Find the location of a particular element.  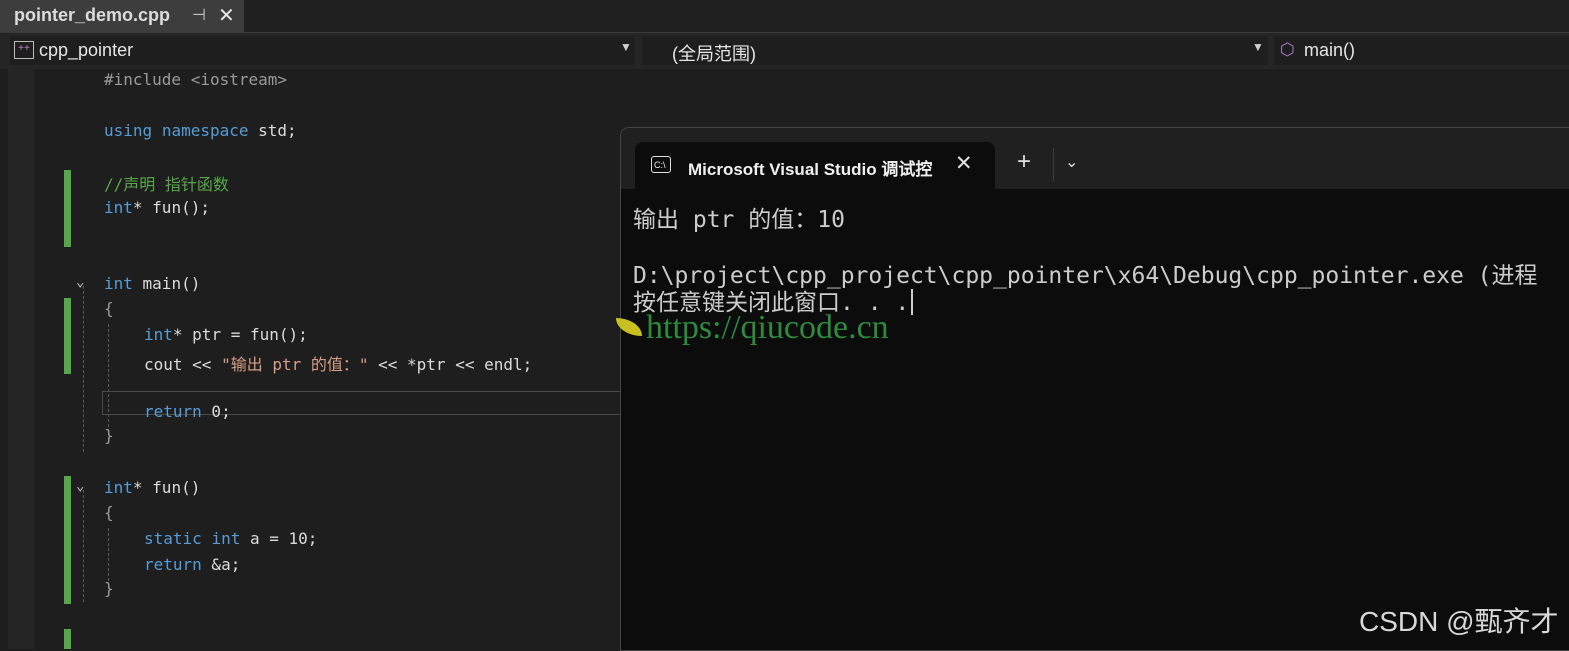

scope-label: (全局范围) is located at coordinates (714, 54).